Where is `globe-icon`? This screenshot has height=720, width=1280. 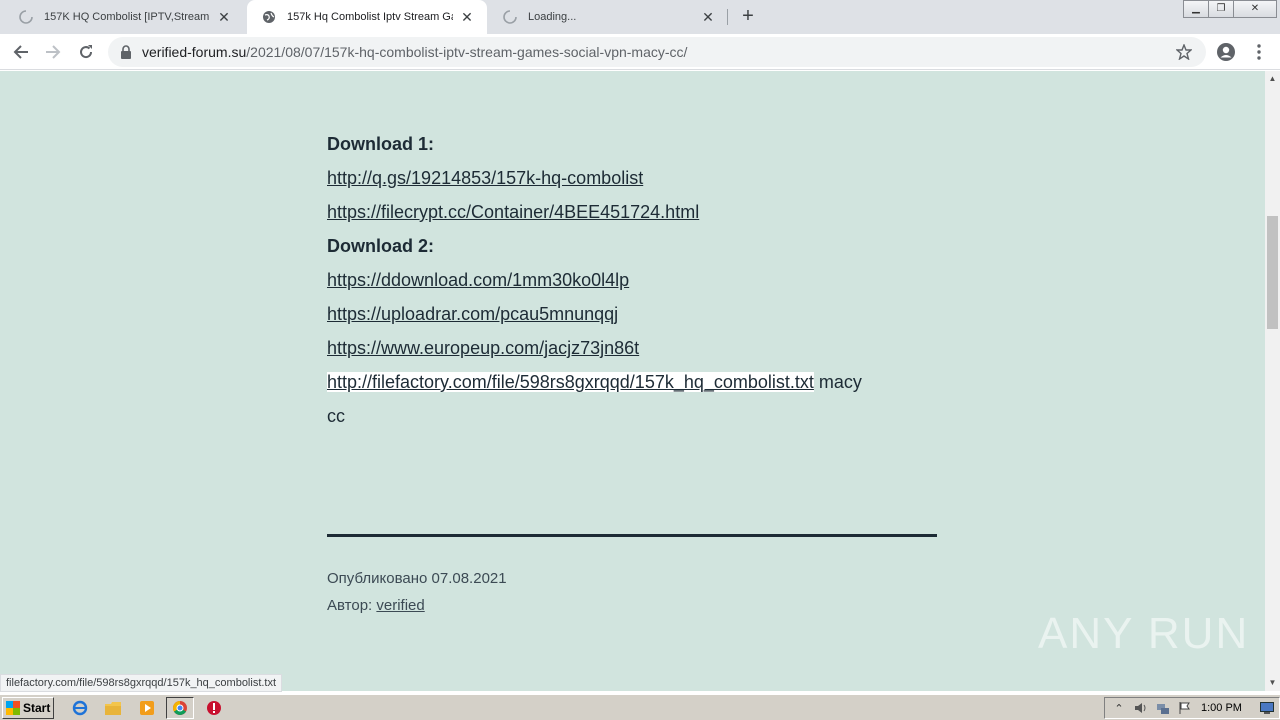
globe-icon is located at coordinates (269, 17).